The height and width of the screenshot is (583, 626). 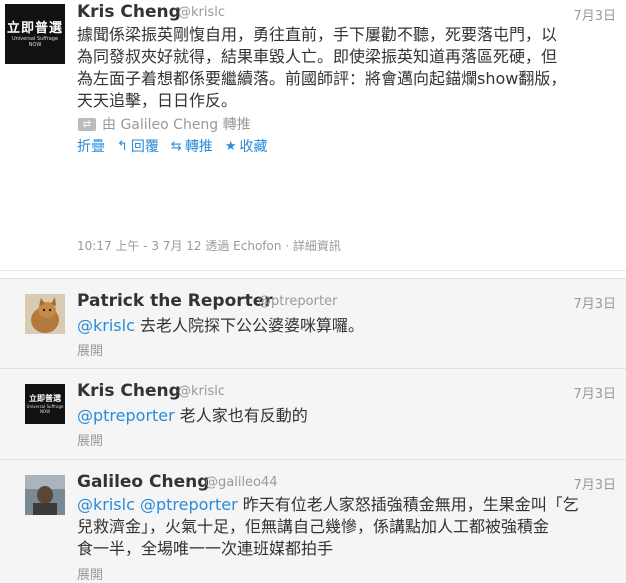 What do you see at coordinates (313, 526) in the screenshot?
I see `tweet-text-line: 兒救濟金」，火氣十足，佢無講自己幾慘，係講點加人工都被強積金` at bounding box center [313, 526].